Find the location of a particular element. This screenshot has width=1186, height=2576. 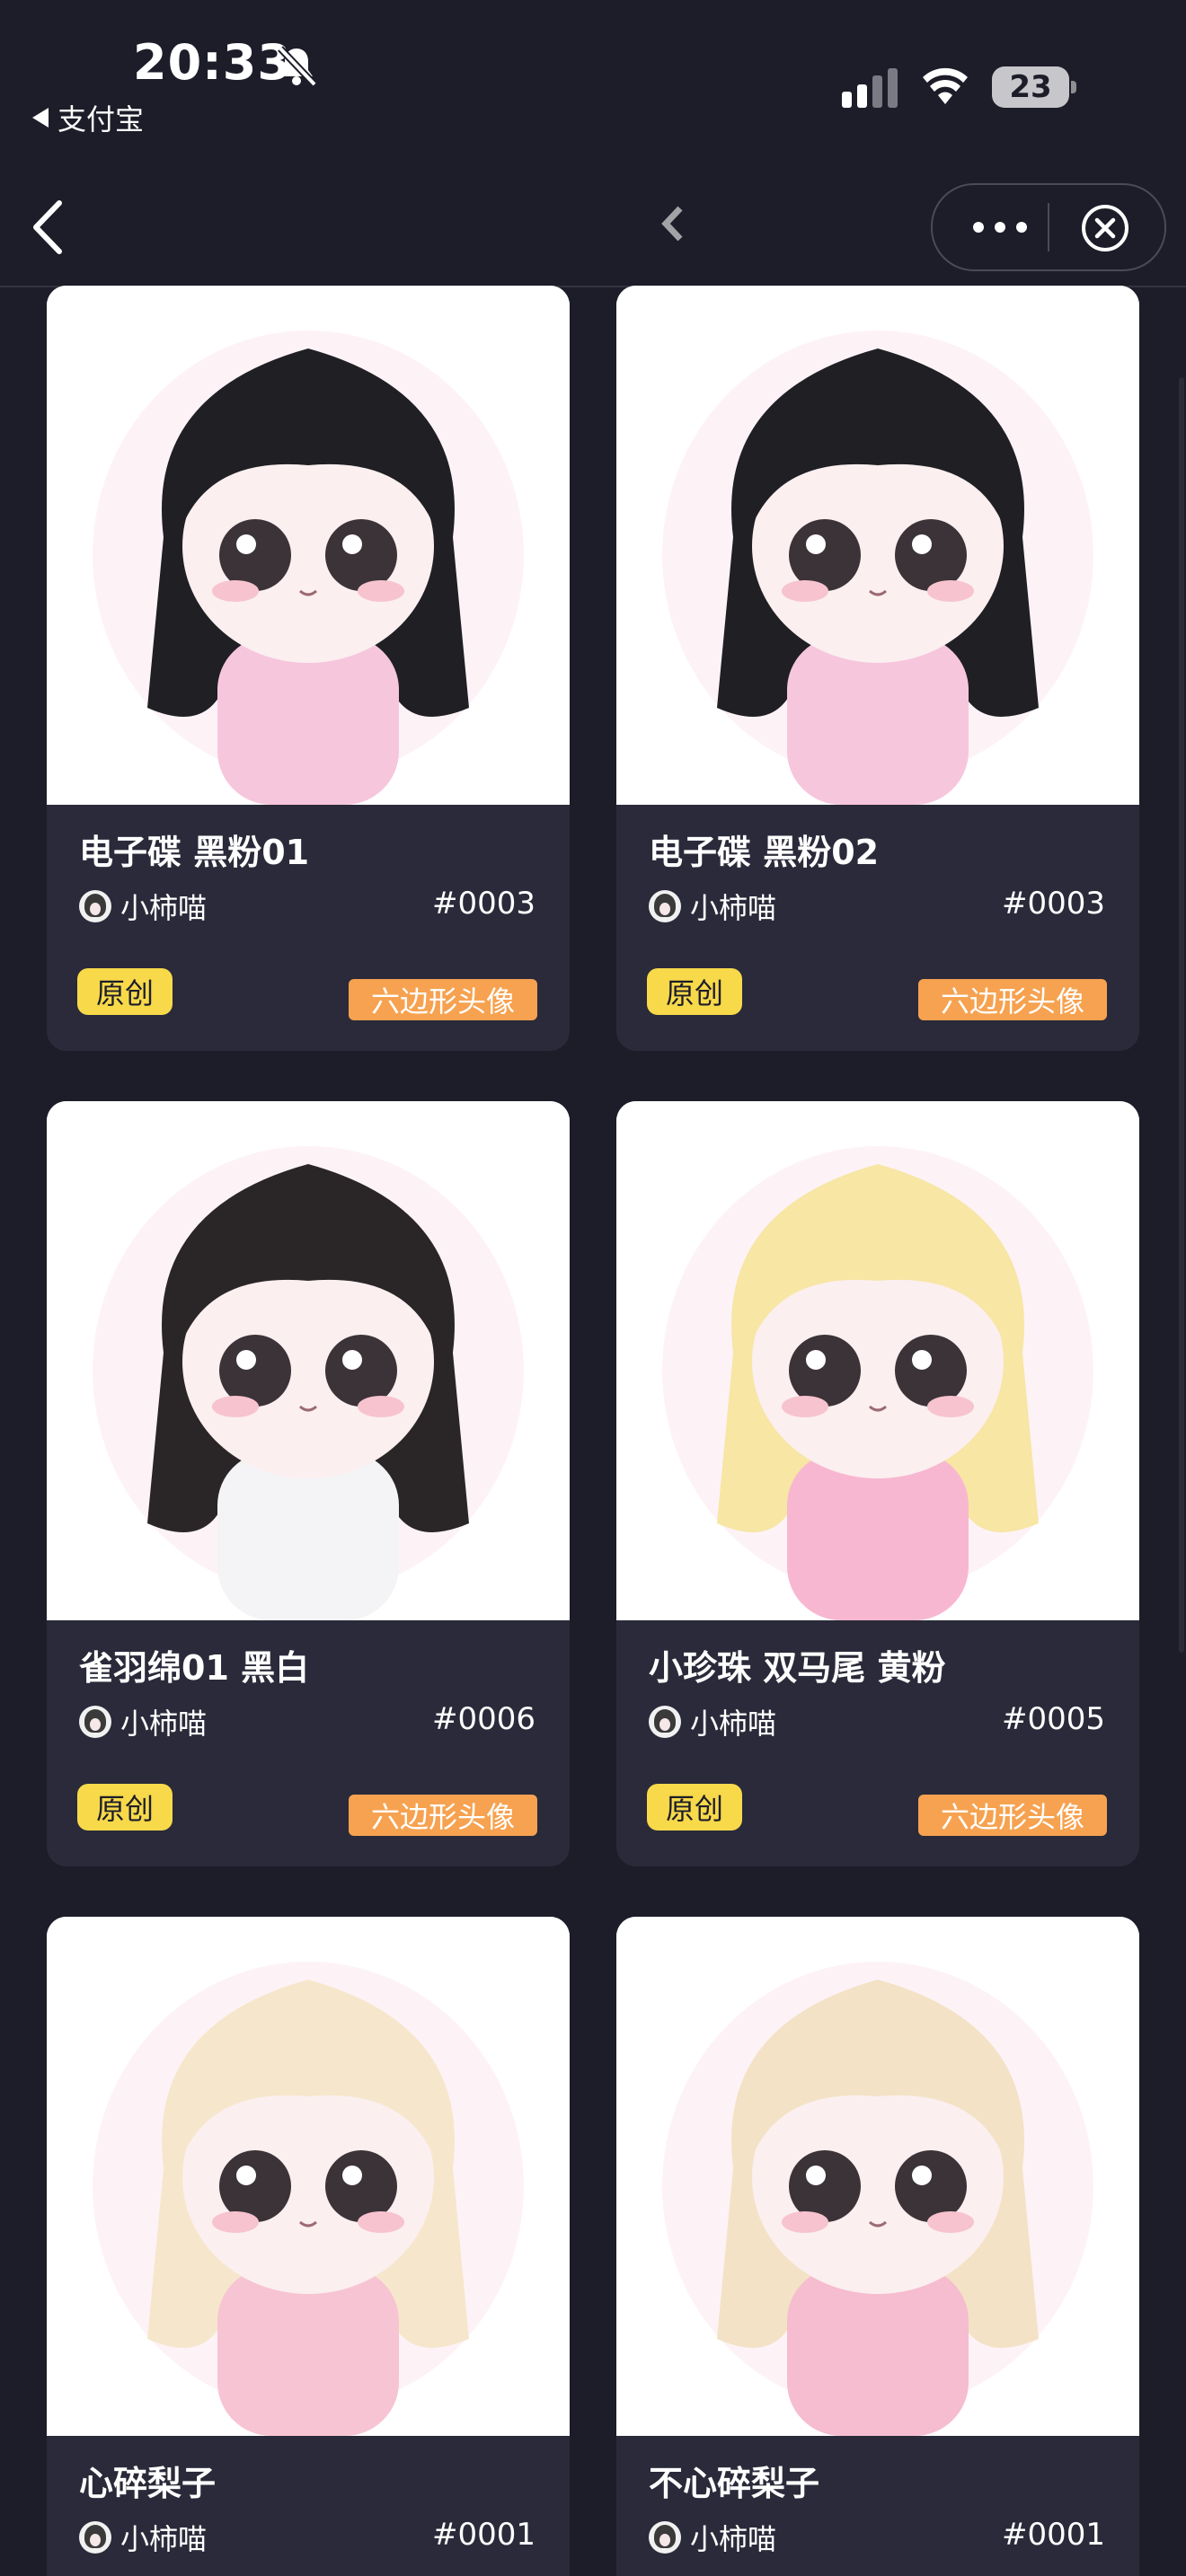

battery-indicator: 23 is located at coordinates (1035, 88).